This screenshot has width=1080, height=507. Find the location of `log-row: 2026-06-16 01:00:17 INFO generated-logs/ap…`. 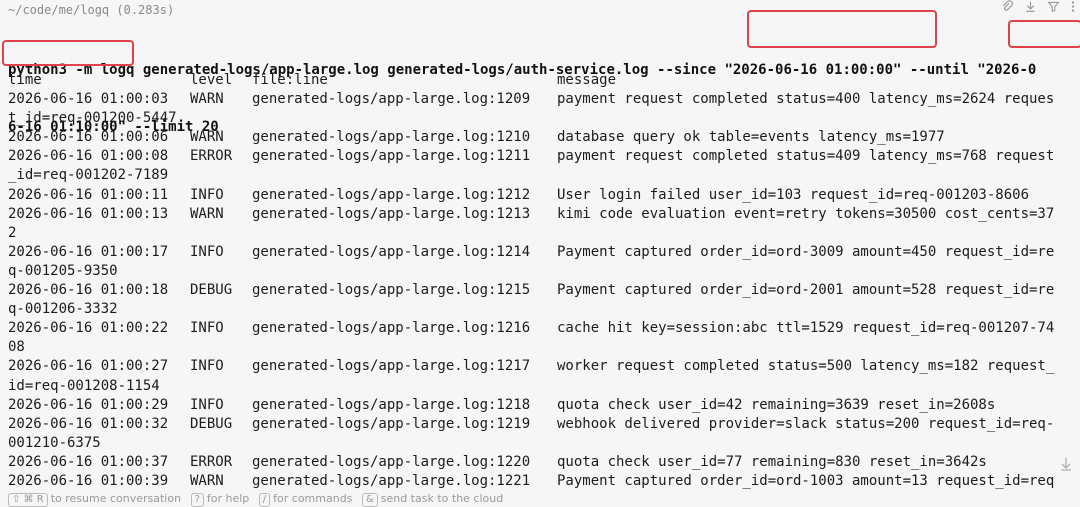

log-row: 2026-06-16 01:00:17 INFO generated-logs/ap… is located at coordinates (541, 252).